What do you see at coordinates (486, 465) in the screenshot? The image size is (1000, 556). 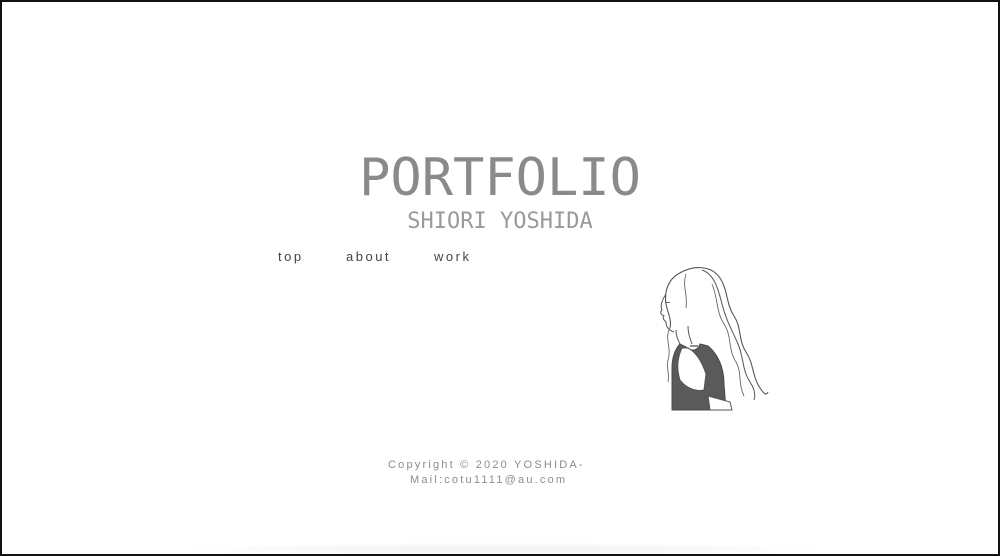 I see `copyright-text: Copyright © 2020 YOSHIDA-` at bounding box center [486, 465].